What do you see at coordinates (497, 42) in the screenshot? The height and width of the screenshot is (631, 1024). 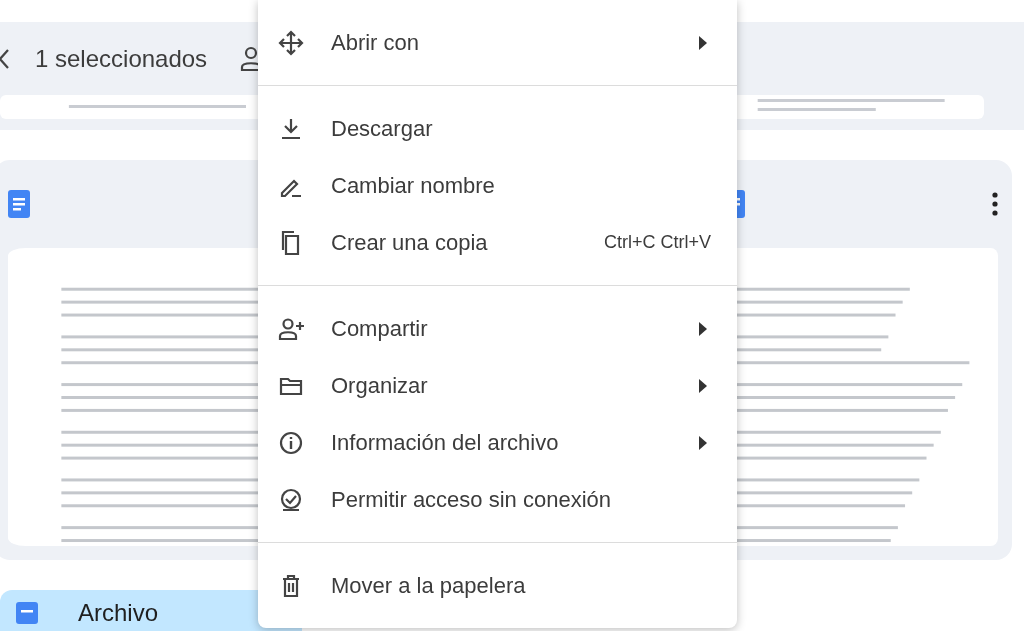 I see `menu-item: Abrir con` at bounding box center [497, 42].